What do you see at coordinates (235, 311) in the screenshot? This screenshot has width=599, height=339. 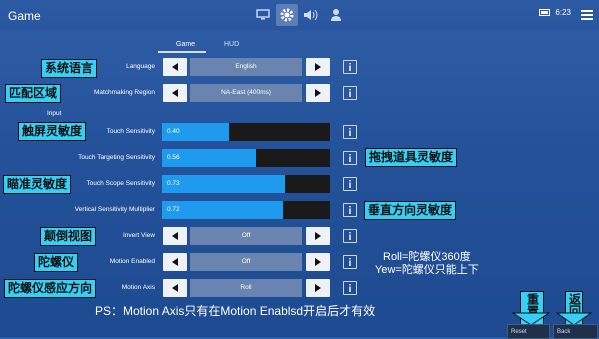 I see `annotation-ps-note: PS：Motion Axis只有在Motion Enablsd开启后才有效` at bounding box center [235, 311].